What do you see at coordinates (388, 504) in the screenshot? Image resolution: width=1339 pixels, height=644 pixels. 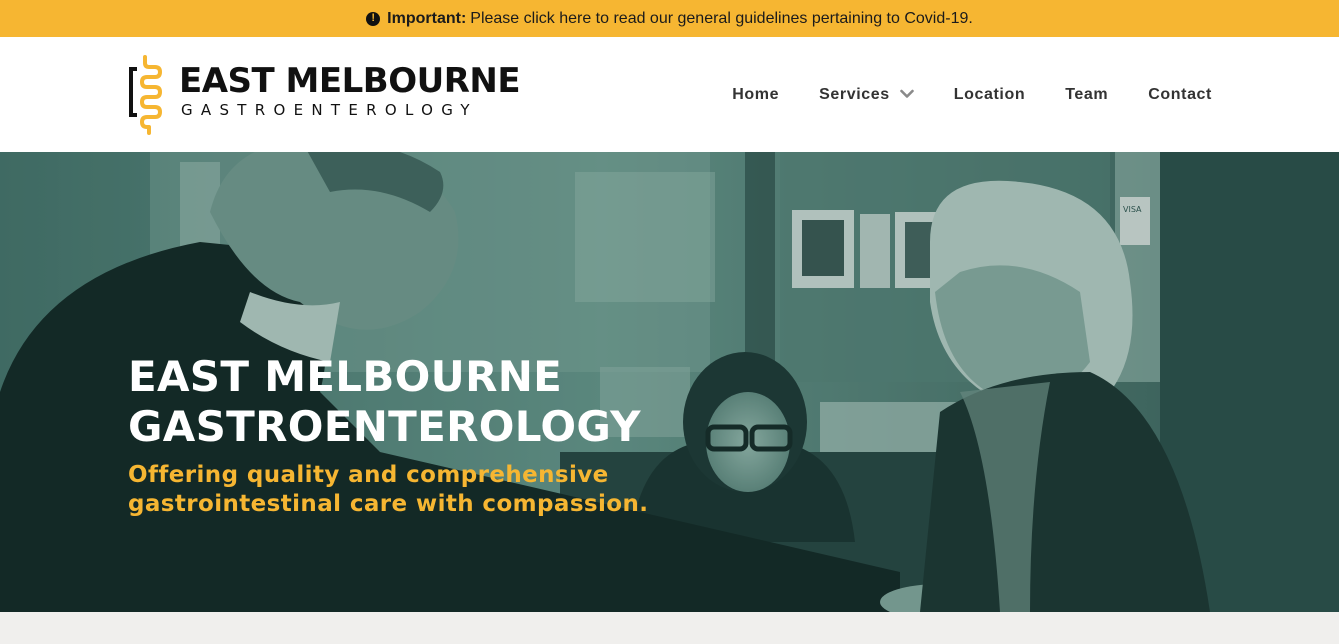 I see `hero-subtitle-line2: gastrointestinal care with compassion.` at bounding box center [388, 504].